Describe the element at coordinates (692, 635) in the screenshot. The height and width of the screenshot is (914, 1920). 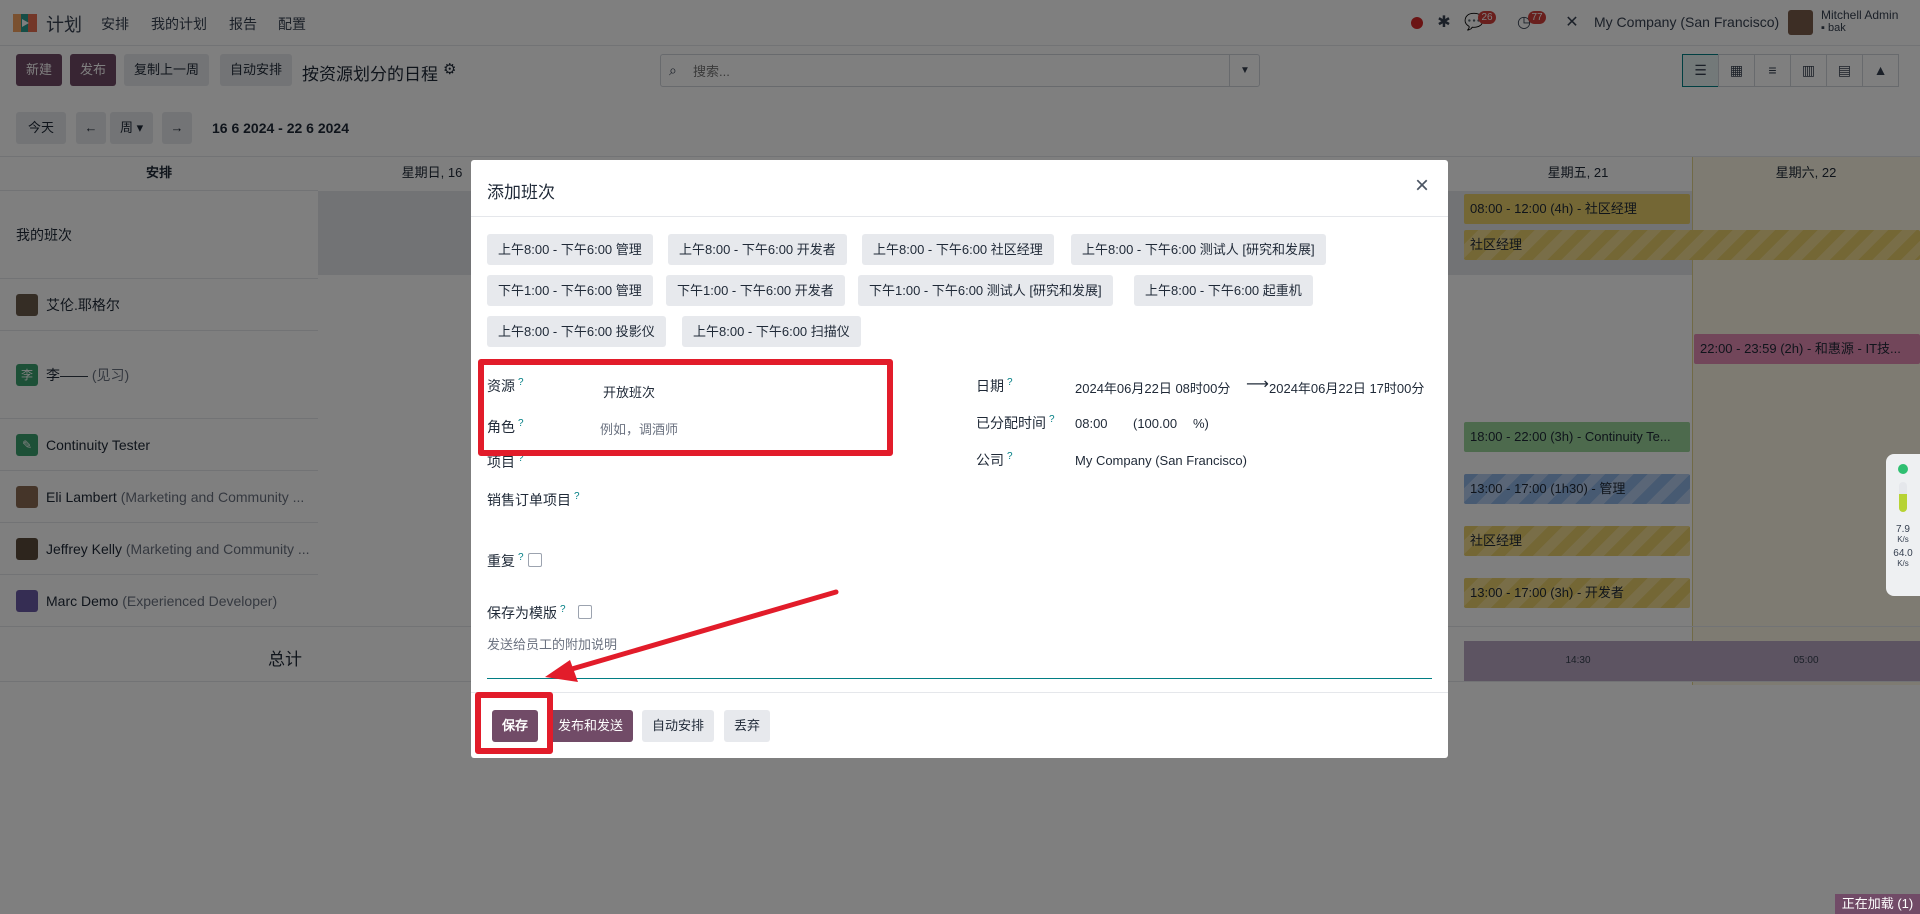
I see `annotation-arrow-icon` at that location.